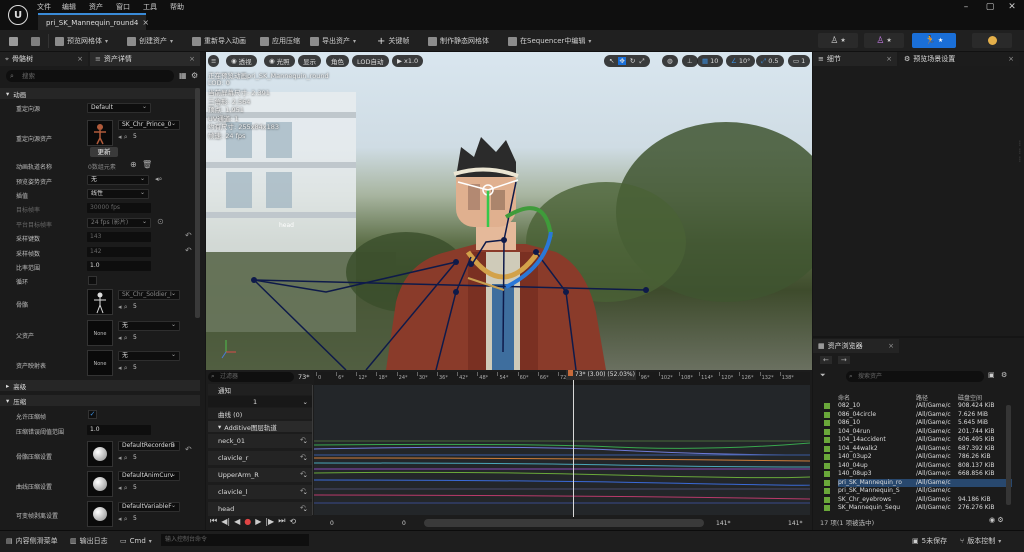 The height and width of the screenshot is (552, 1024). What do you see at coordinates (100, 514) in the screenshot?
I see `variable-frame-thumbnail` at bounding box center [100, 514].